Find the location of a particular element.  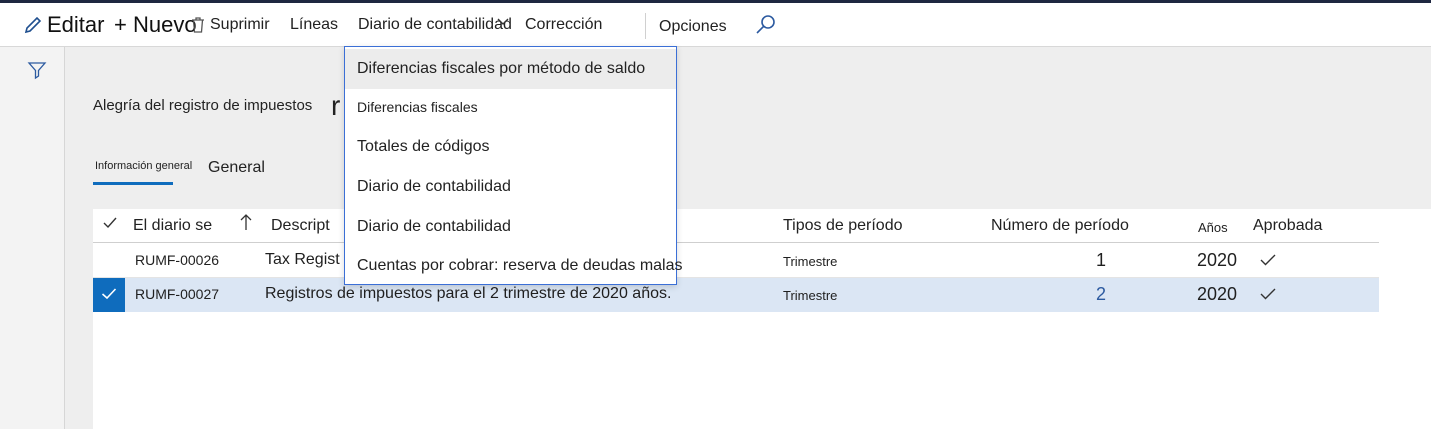

menu-item-code-totals: Totales de códigos is located at coordinates (510, 147).